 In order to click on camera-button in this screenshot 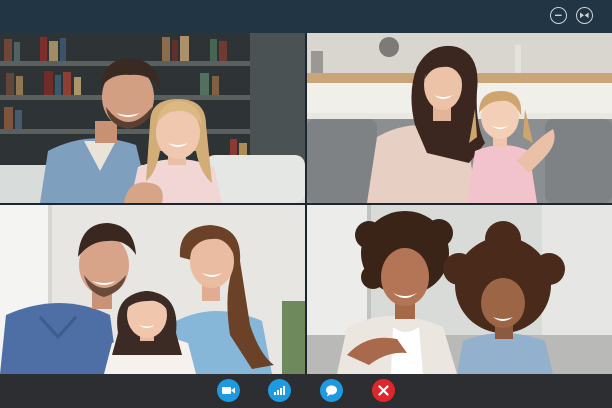, I will do `click(228, 390)`.